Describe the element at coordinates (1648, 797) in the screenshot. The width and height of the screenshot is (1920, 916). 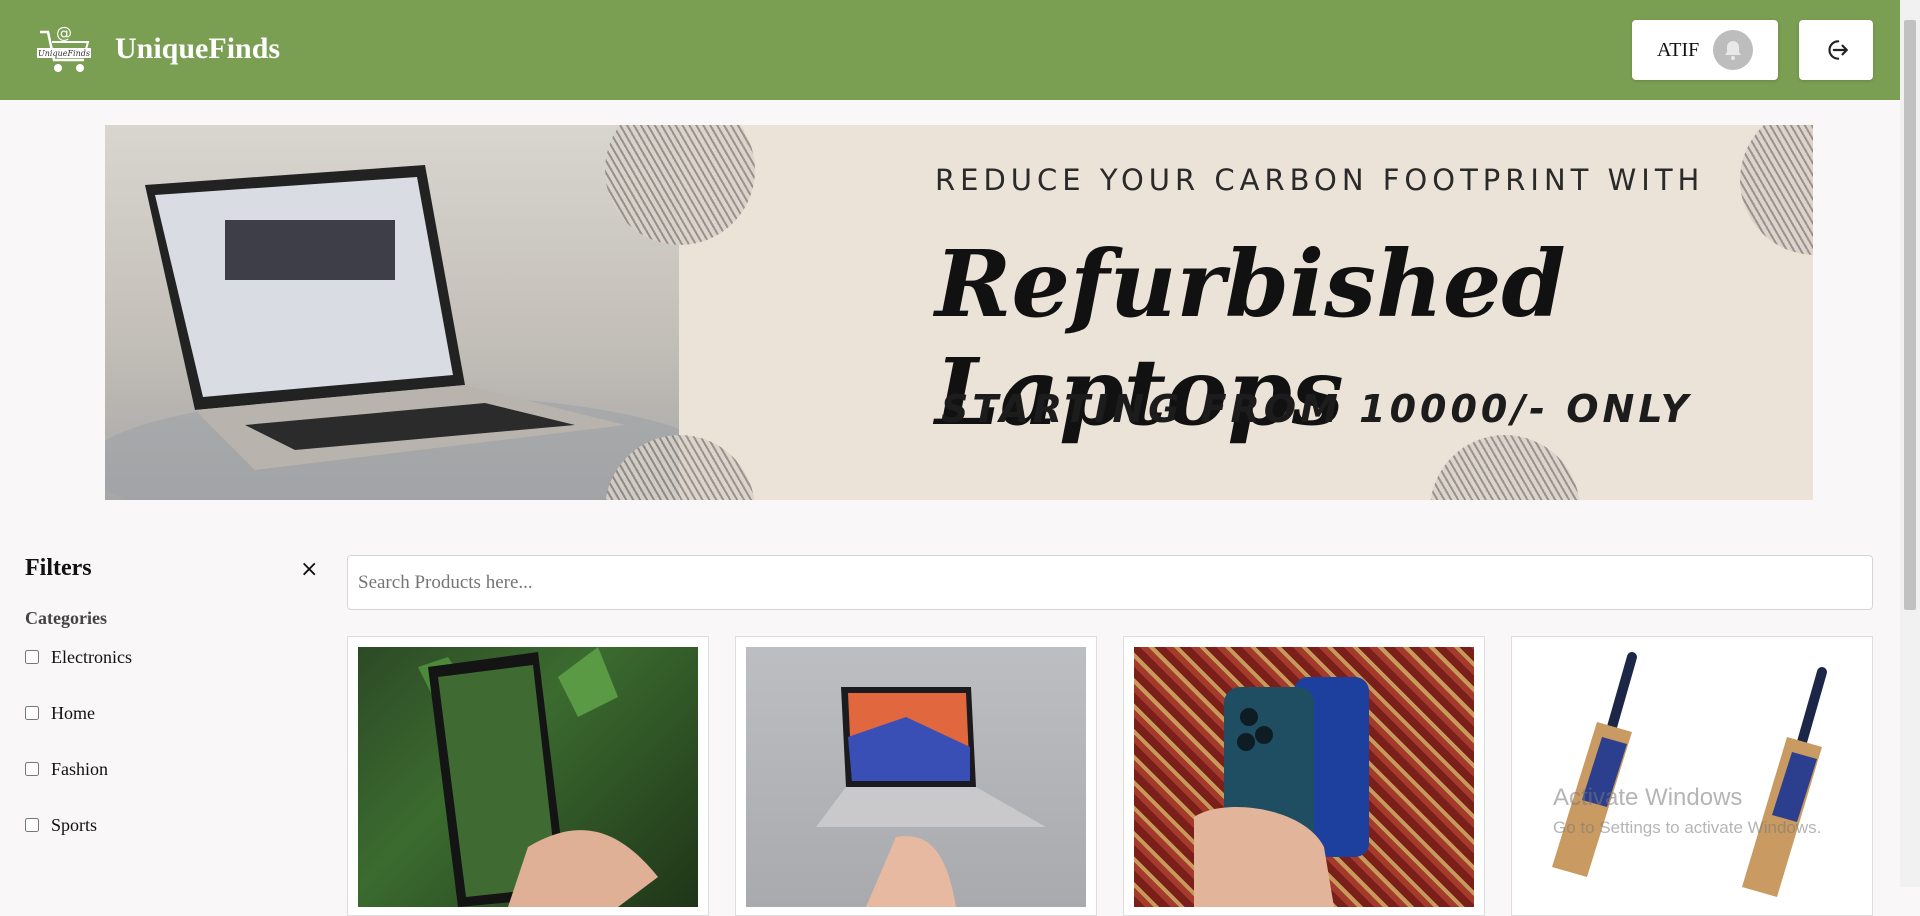
I see `os-activation-watermark: Activate Windows` at that location.